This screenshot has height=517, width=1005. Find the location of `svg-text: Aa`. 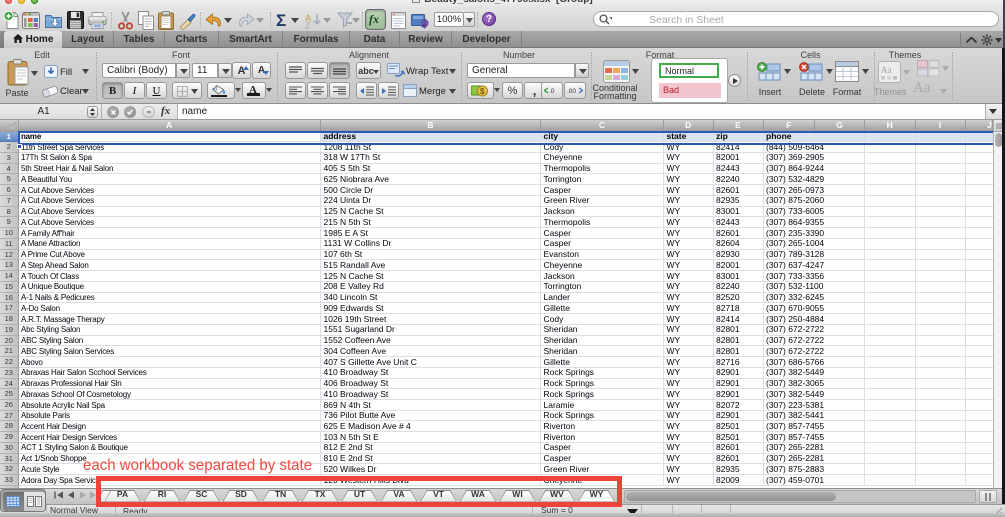

svg-text: Aa is located at coordinates (886, 70).